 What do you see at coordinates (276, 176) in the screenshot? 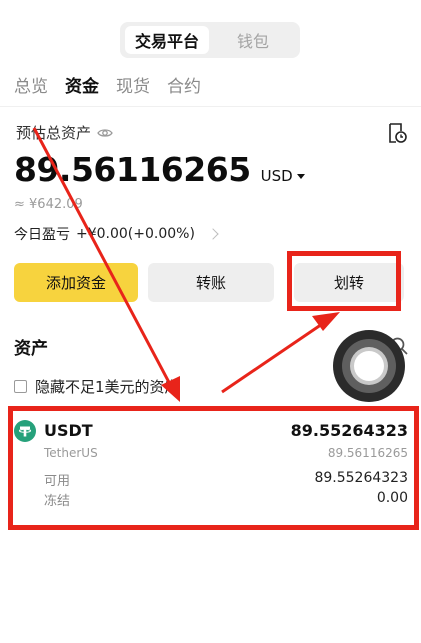
I see `currency-label: USD` at bounding box center [276, 176].